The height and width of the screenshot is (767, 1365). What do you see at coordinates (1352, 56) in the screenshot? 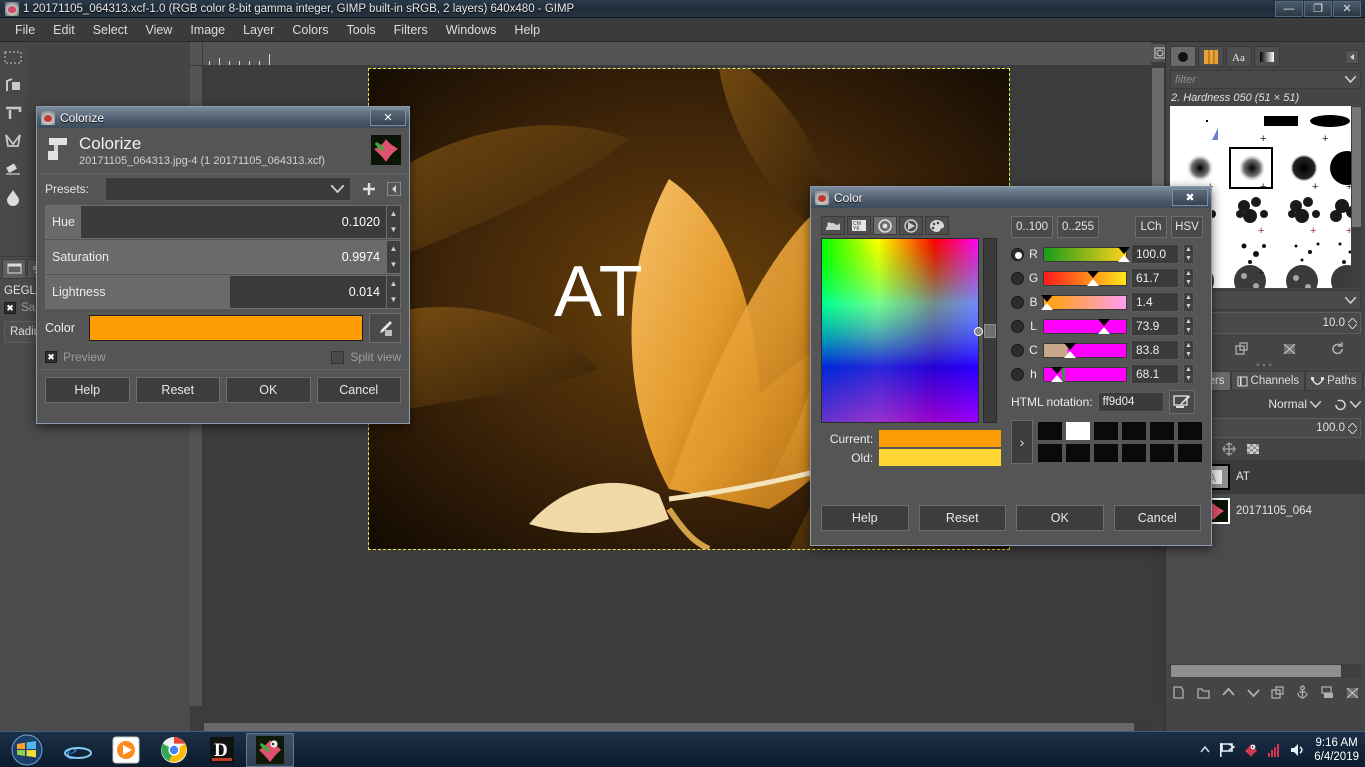
I see `dock-menu-button` at bounding box center [1352, 56].